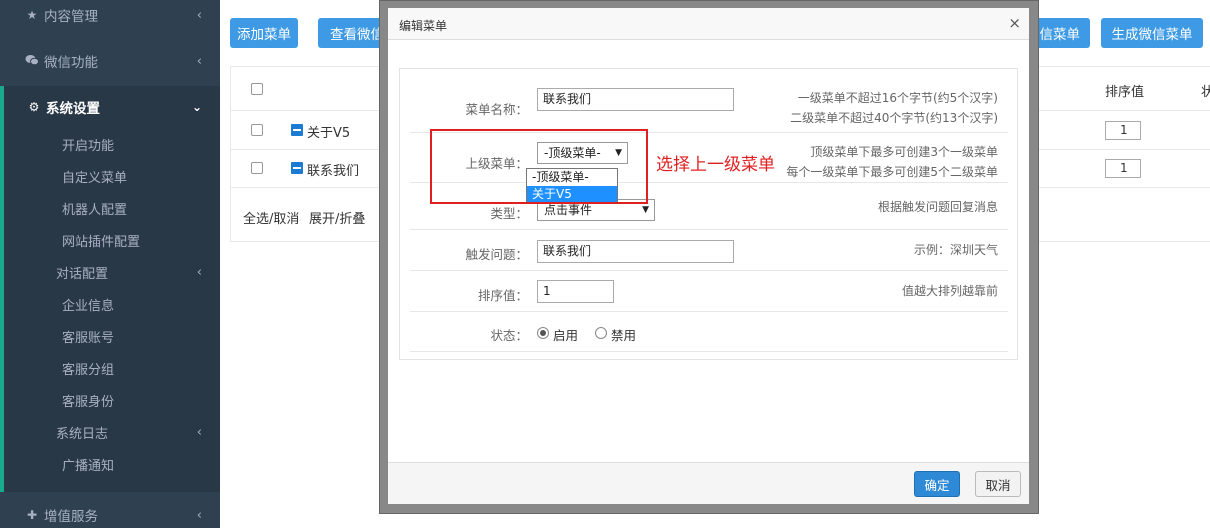 The image size is (1210, 528). Describe the element at coordinates (624, 335) in the screenshot. I see `status-disabled-label: 禁用` at that location.